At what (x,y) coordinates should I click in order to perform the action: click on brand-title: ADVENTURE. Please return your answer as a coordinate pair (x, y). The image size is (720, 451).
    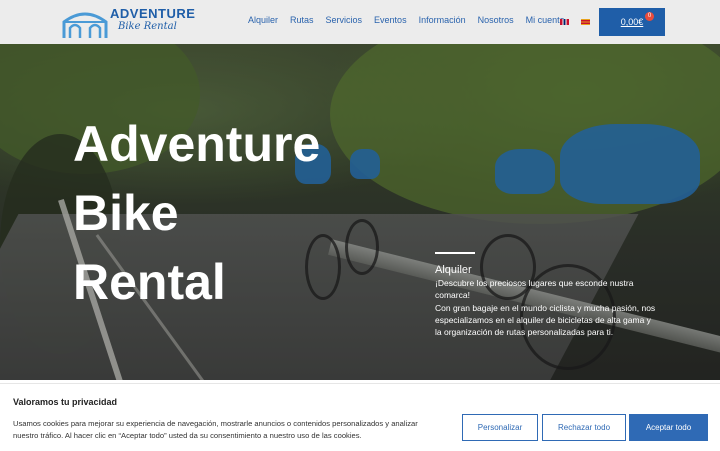
    Looking at the image, I should click on (153, 13).